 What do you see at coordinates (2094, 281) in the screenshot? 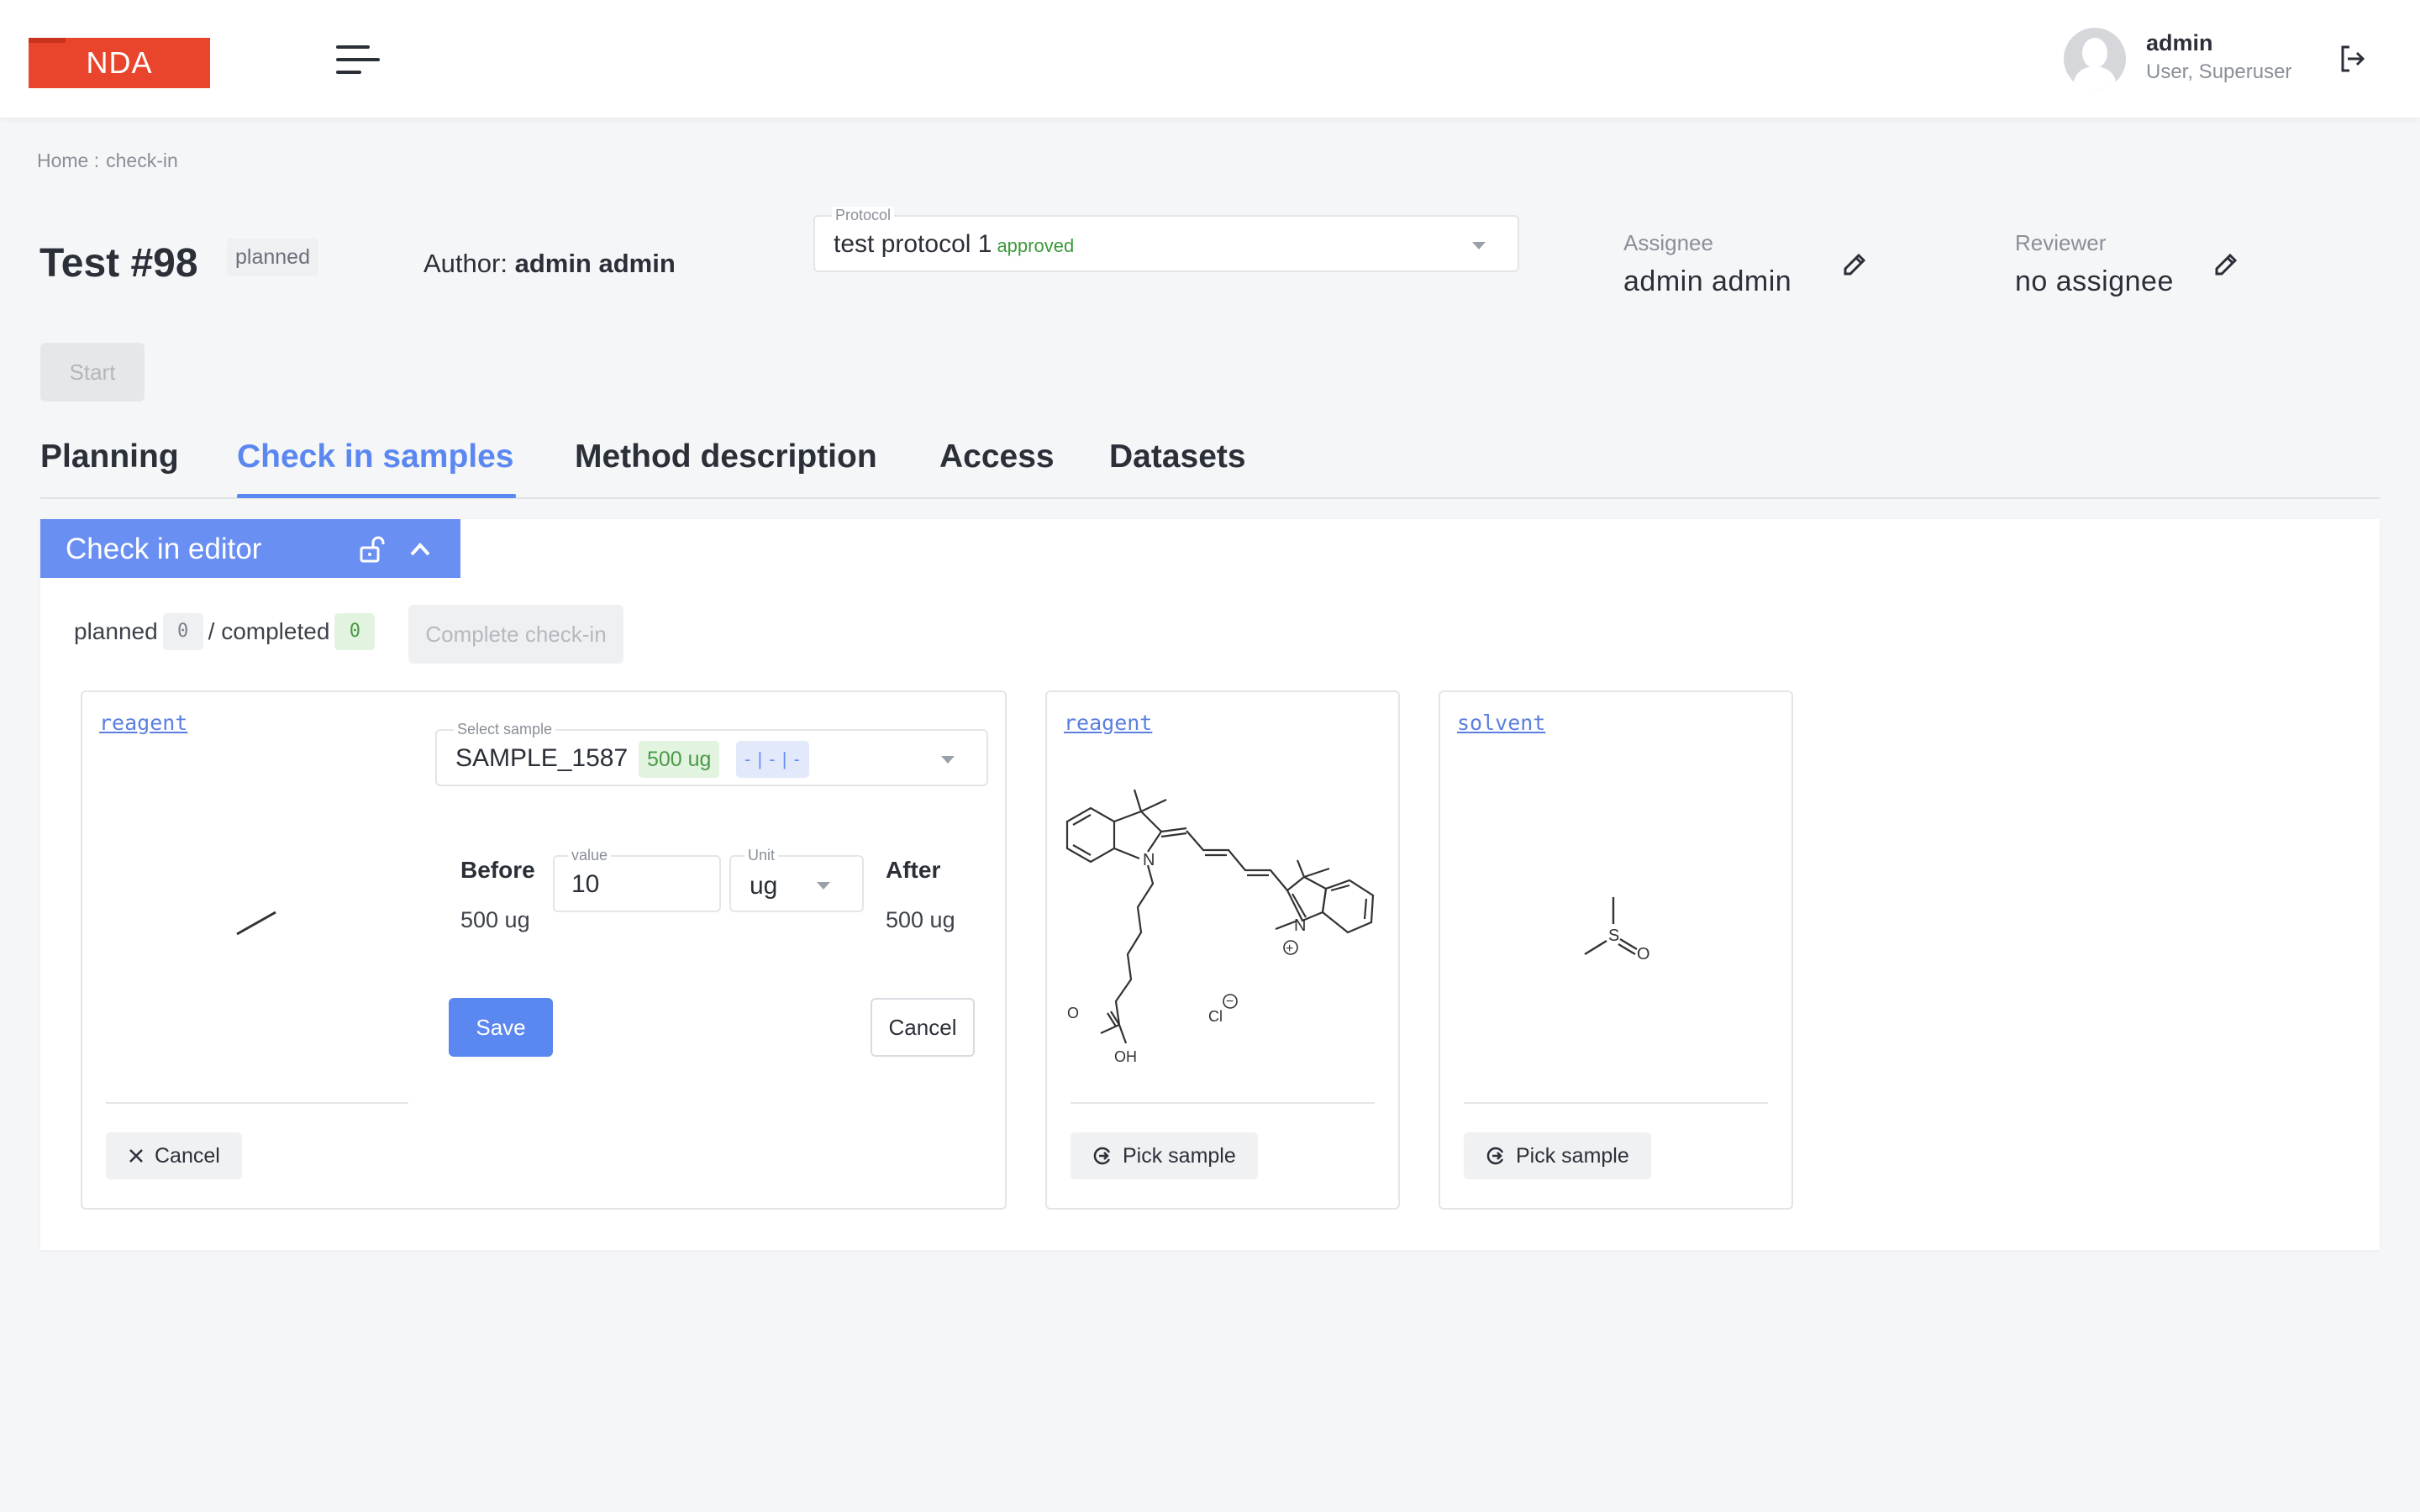
I see `reviewer-value: no assignee` at bounding box center [2094, 281].